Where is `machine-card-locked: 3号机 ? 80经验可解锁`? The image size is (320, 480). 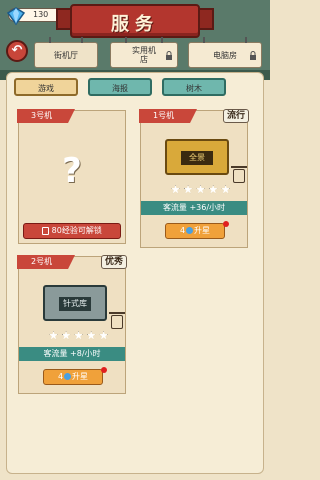
machine-card-locked: 3号机 ? 80经验可解锁 is located at coordinates (71, 176).